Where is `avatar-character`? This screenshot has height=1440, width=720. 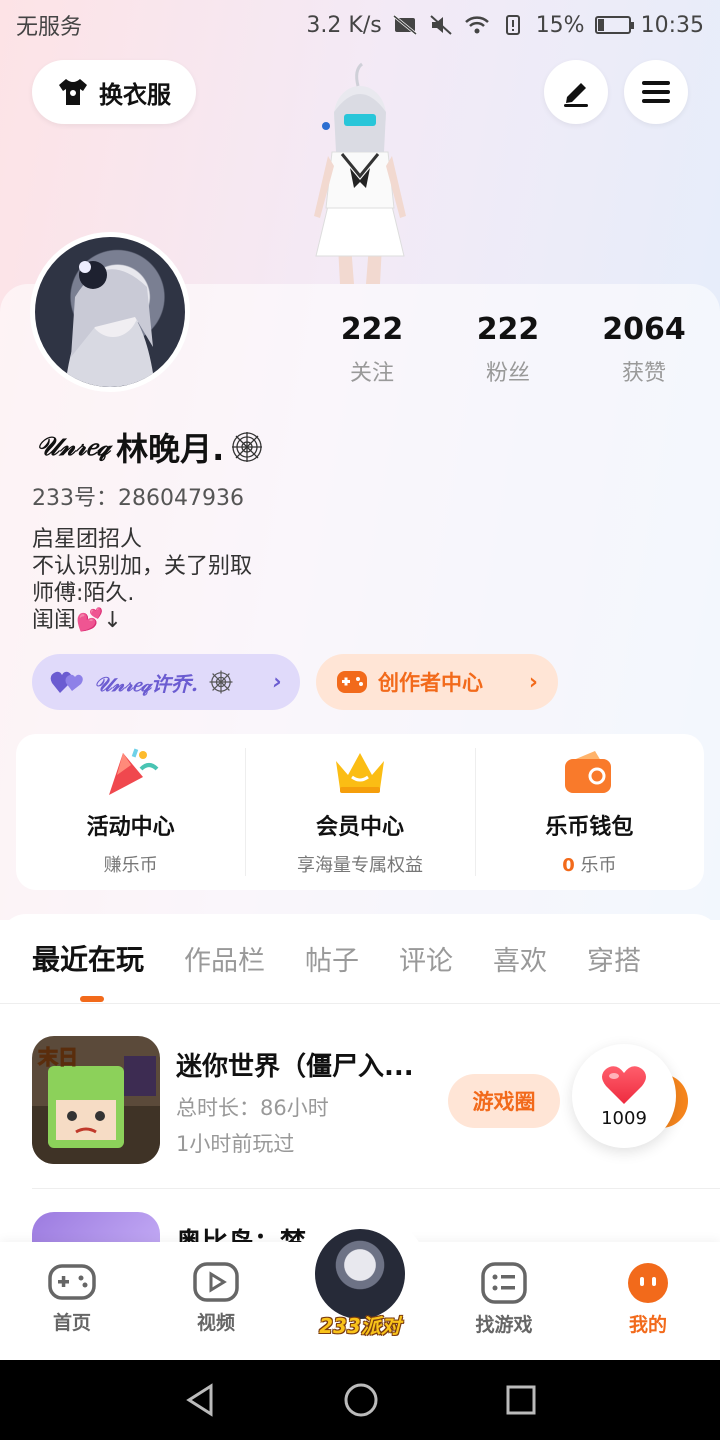 avatar-character is located at coordinates (360, 173).